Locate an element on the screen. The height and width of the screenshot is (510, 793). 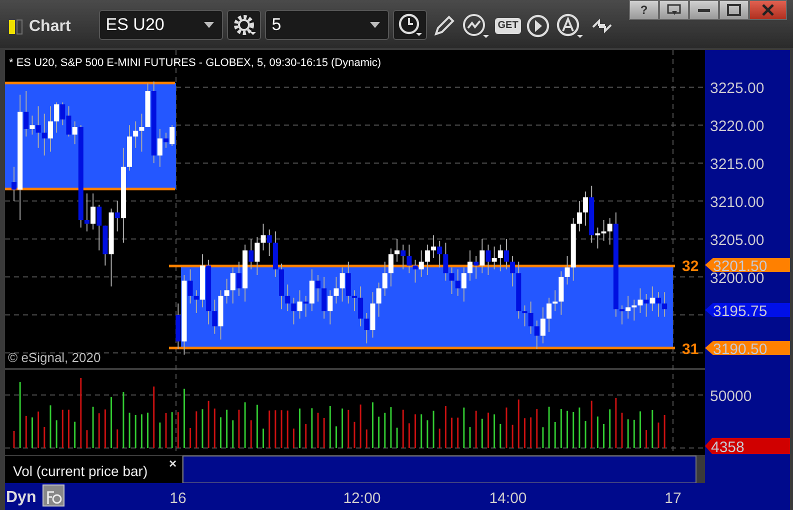
close-icon is located at coordinates (768, 10).